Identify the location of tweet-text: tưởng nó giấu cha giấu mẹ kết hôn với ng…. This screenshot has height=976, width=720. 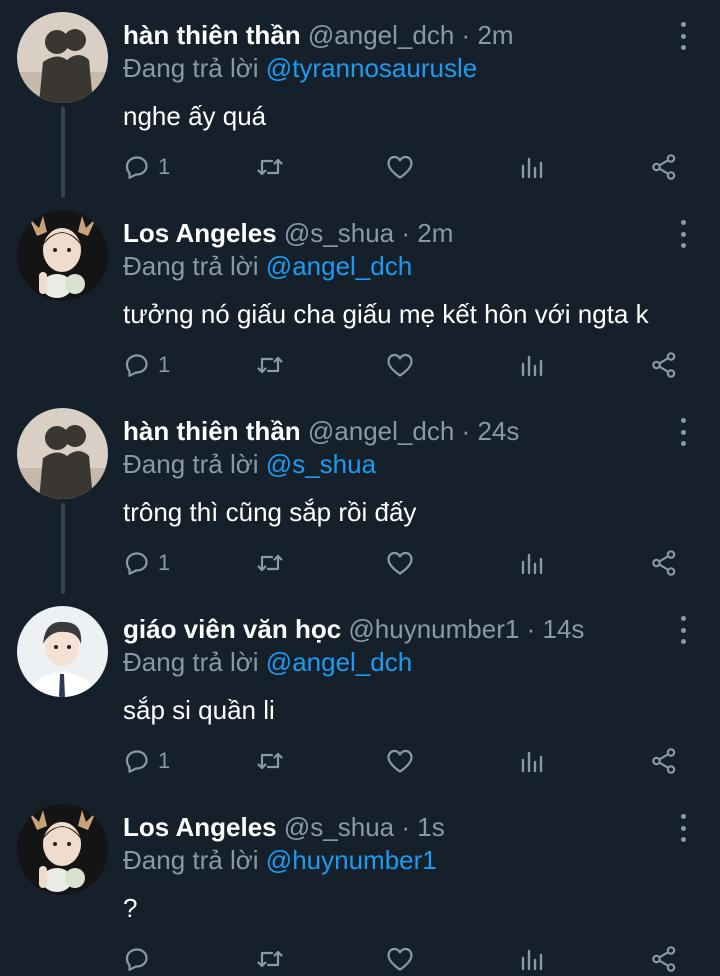
(386, 314).